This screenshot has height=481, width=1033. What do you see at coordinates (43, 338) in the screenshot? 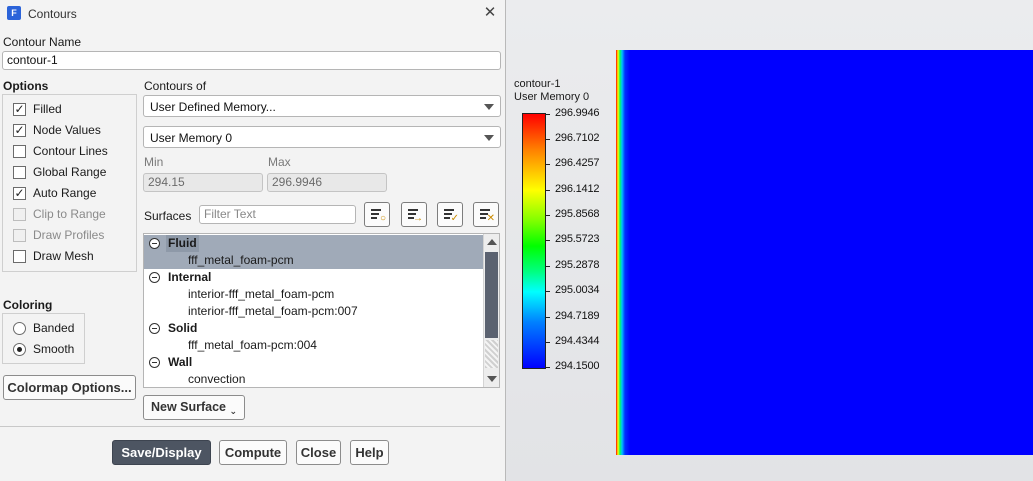
I see `coloring-group: Banded Smooth` at bounding box center [43, 338].